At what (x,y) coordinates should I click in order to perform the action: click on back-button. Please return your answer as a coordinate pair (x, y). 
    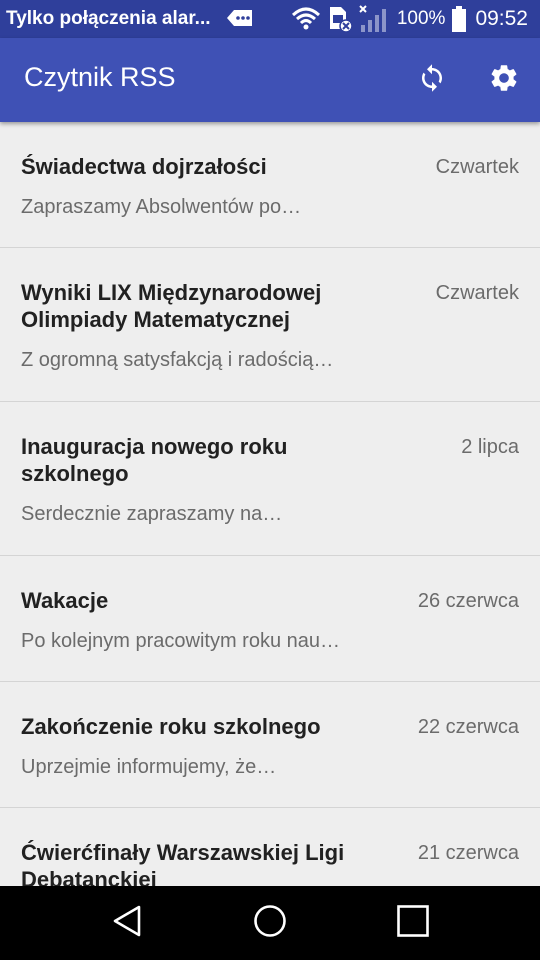
    Looking at the image, I should click on (127, 923).